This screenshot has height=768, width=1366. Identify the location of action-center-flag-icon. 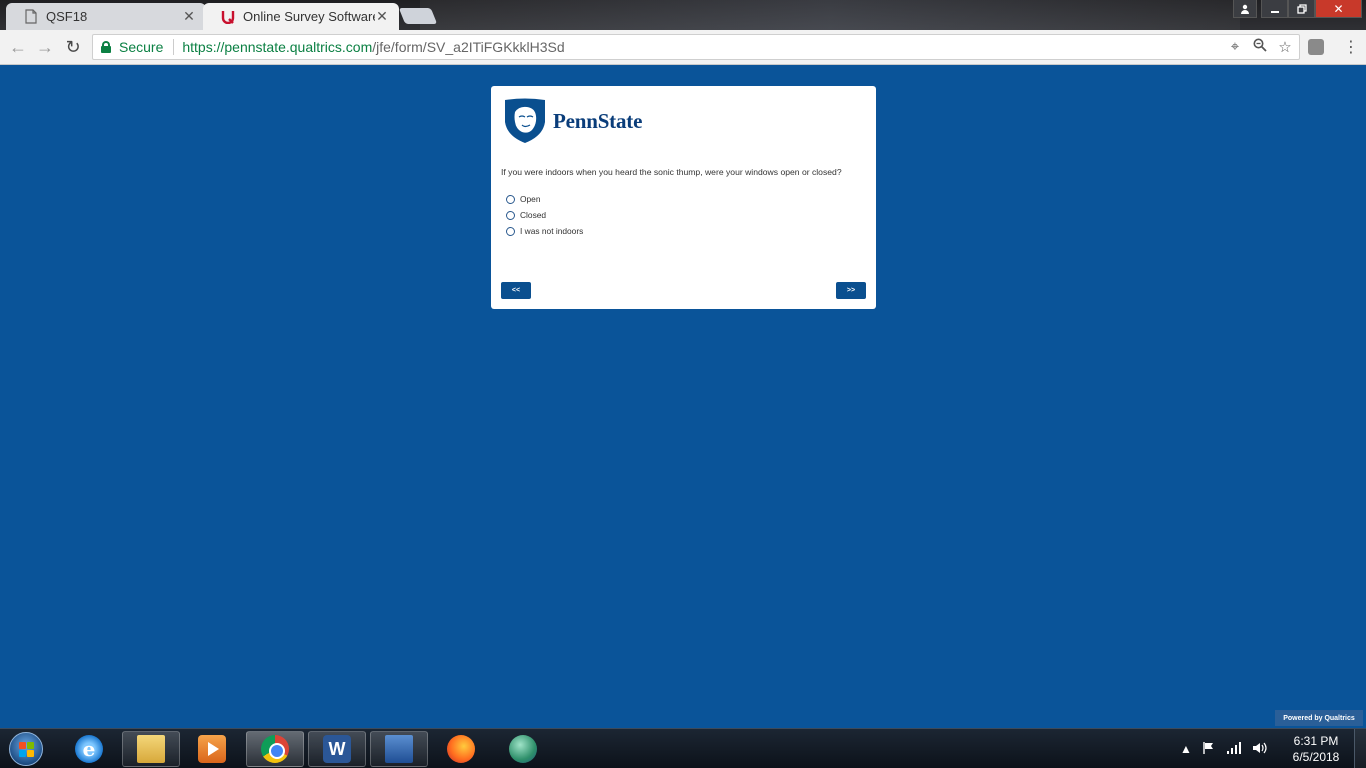
(1209, 749).